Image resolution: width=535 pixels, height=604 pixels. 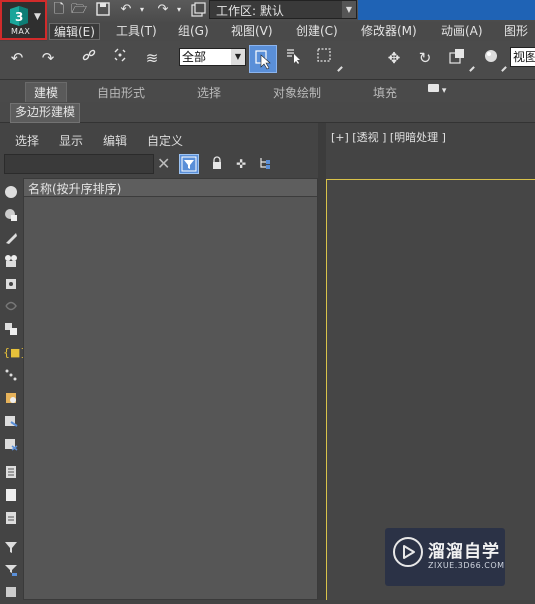 What do you see at coordinates (11, 445) in the screenshot?
I see `display-children-icon` at bounding box center [11, 445].